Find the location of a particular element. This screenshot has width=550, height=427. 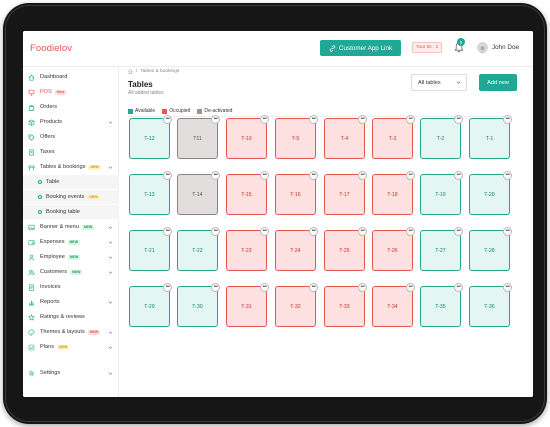

invoice-icon is located at coordinates (31, 287).